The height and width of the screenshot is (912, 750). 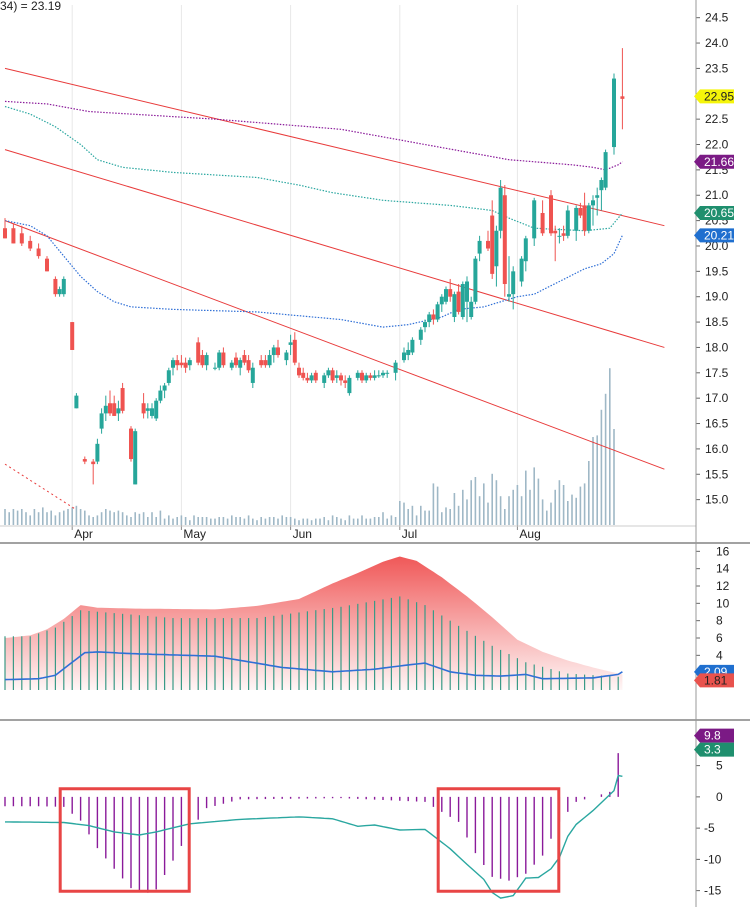 What do you see at coordinates (717, 474) in the screenshot?
I see `price-y-tick-label: 15.5` at bounding box center [717, 474].